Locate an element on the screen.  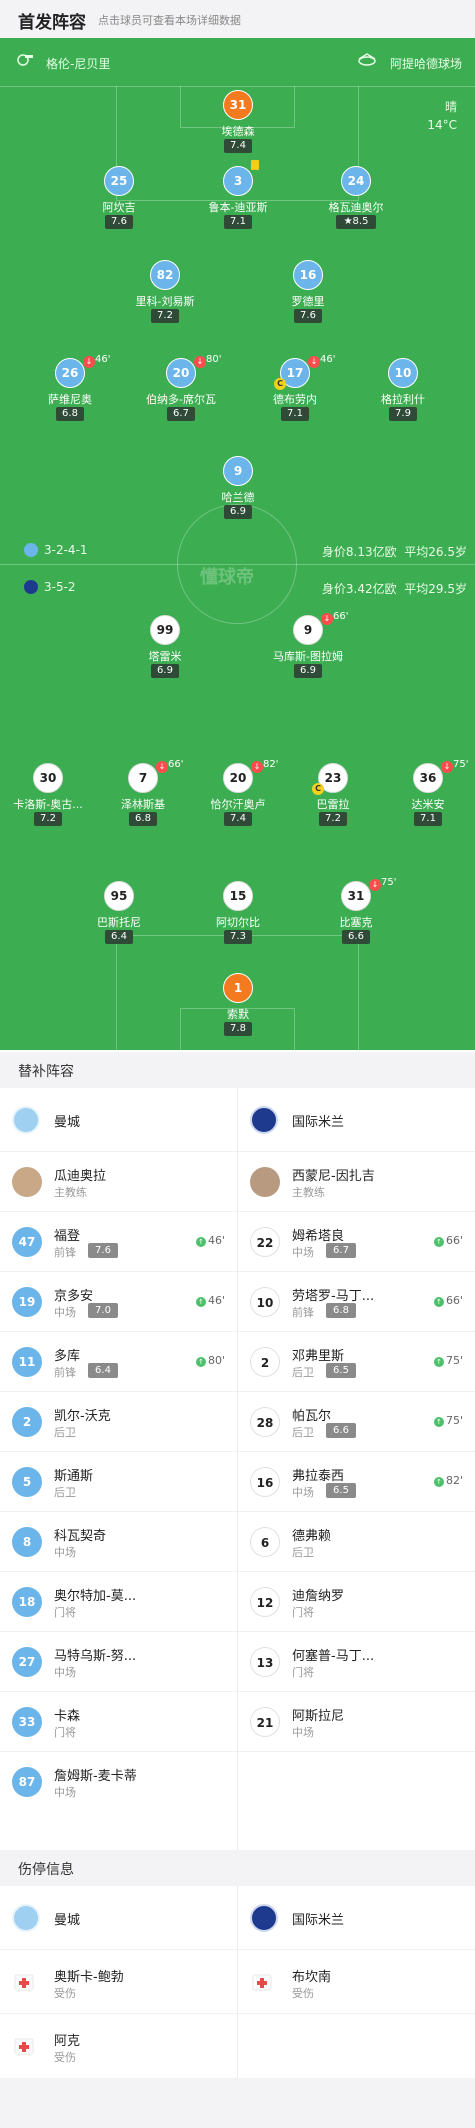
sub-number: 33 is located at coordinates (27, 1722).